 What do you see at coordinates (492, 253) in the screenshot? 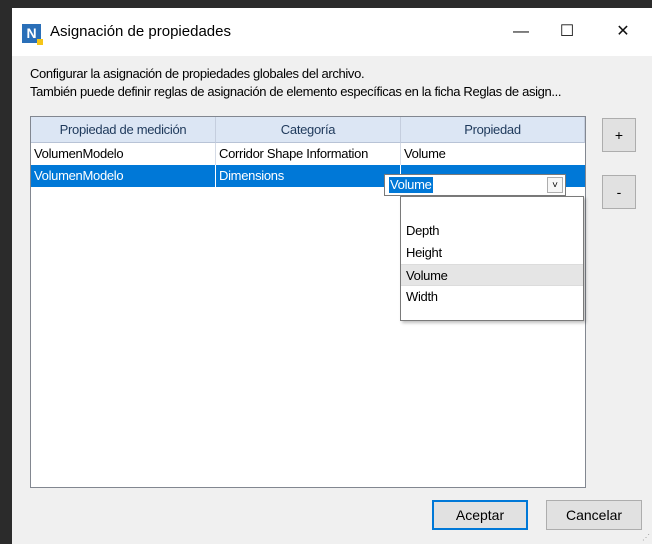
I see `dropdown-option-height: Height` at bounding box center [492, 253].